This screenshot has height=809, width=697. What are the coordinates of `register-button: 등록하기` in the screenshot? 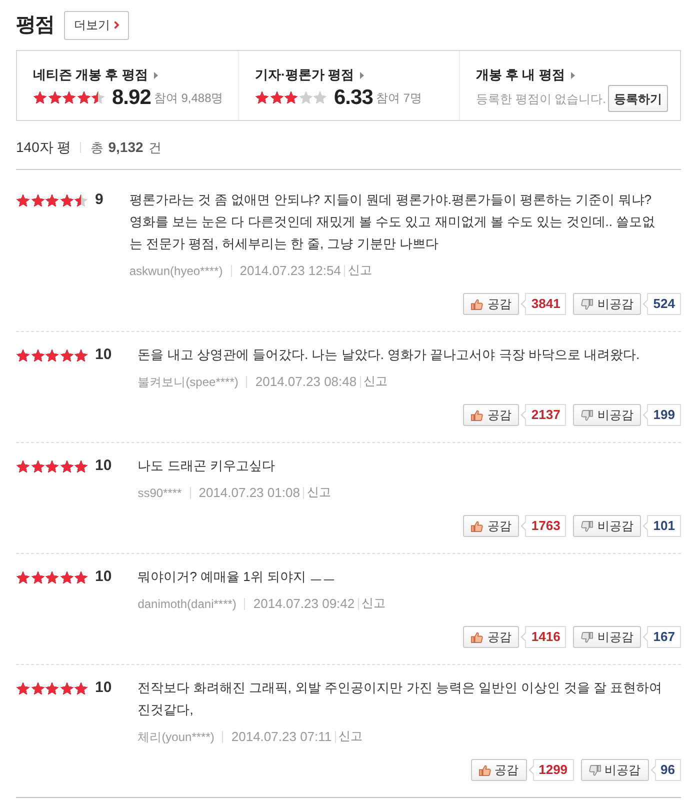 It's located at (638, 98).